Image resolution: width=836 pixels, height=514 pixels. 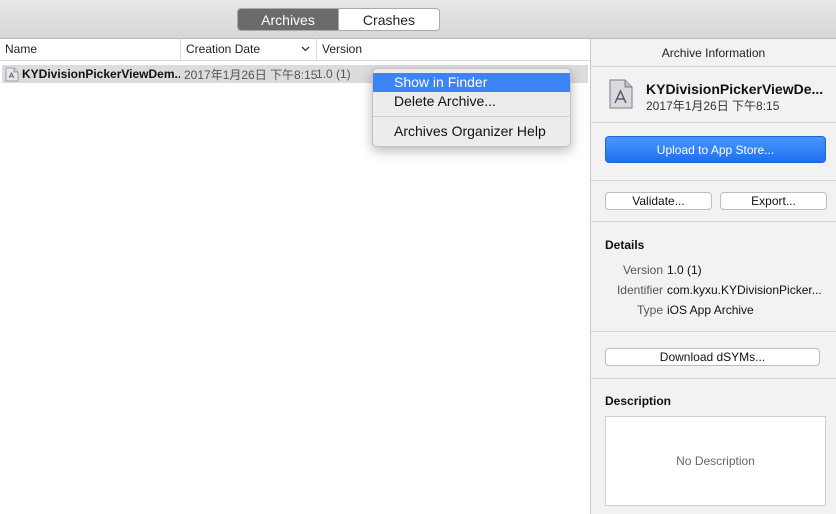 What do you see at coordinates (649, 310) in the screenshot?
I see `detail-type-label: Type` at bounding box center [649, 310].